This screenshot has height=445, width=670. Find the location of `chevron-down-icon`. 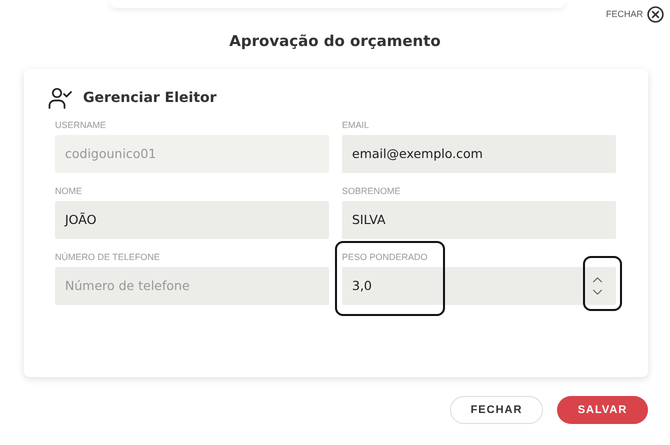

chevron-down-icon is located at coordinates (597, 292).